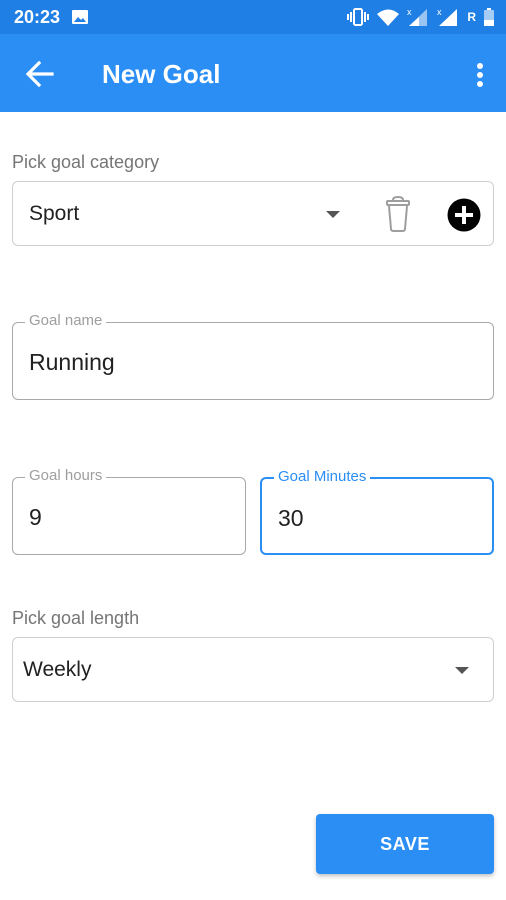  Describe the element at coordinates (471, 17) in the screenshot. I see `network-type-label: R` at that location.